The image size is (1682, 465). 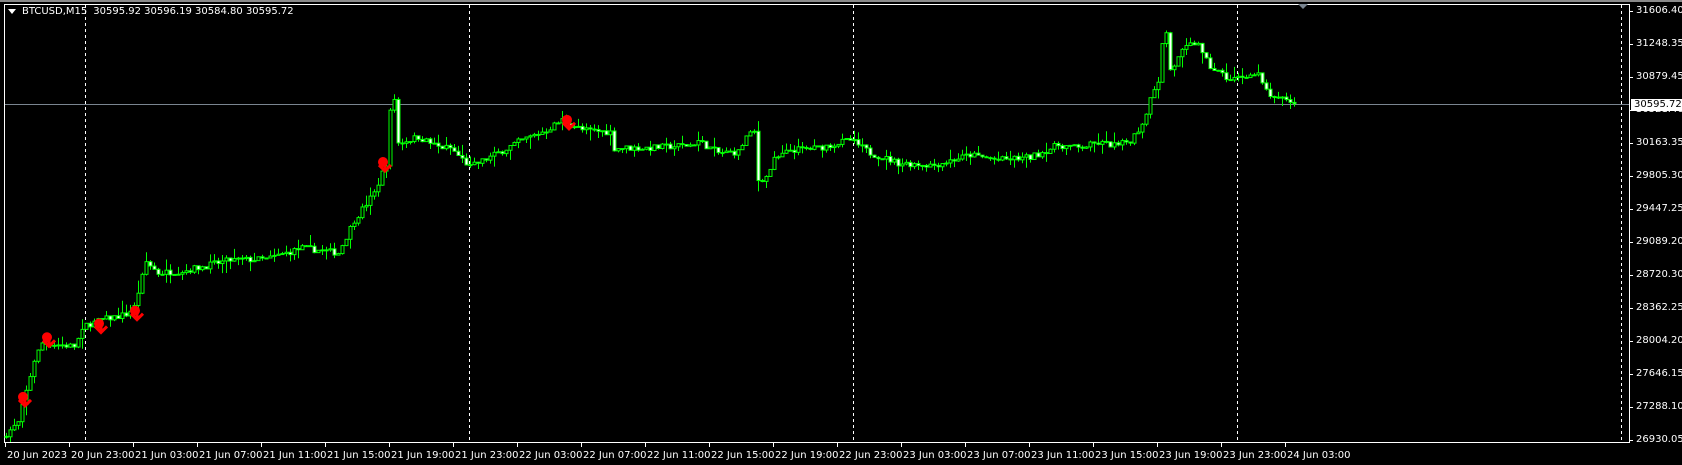 What do you see at coordinates (1659, 406) in the screenshot?
I see `price-tick-label: 27288.10` at bounding box center [1659, 406].